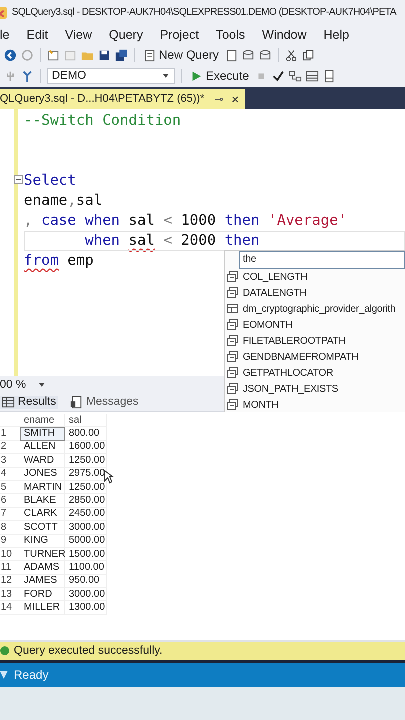 This screenshot has width=405, height=720. What do you see at coordinates (42, 501) in the screenshot?
I see `table-cell: BLAKE` at bounding box center [42, 501].